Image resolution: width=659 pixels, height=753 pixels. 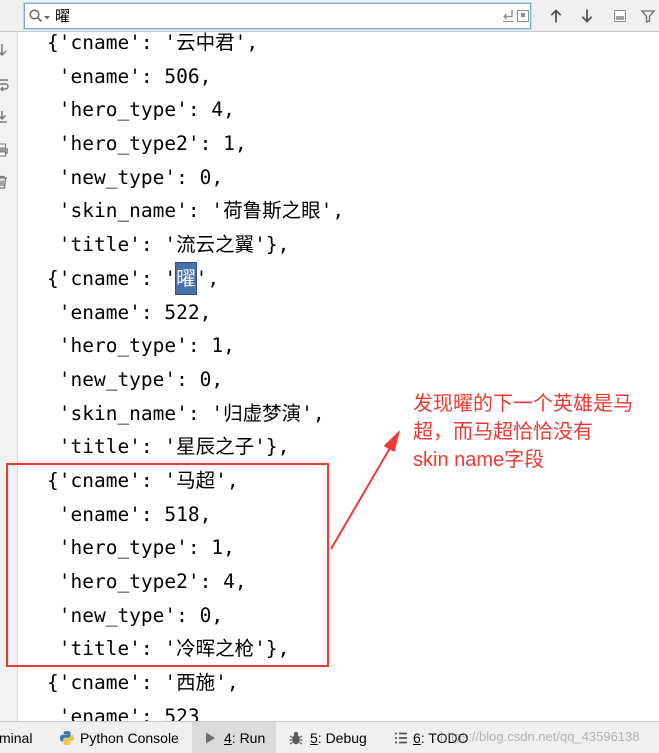 I want to click on search-match-highlight: 曜, so click(x=186, y=278).